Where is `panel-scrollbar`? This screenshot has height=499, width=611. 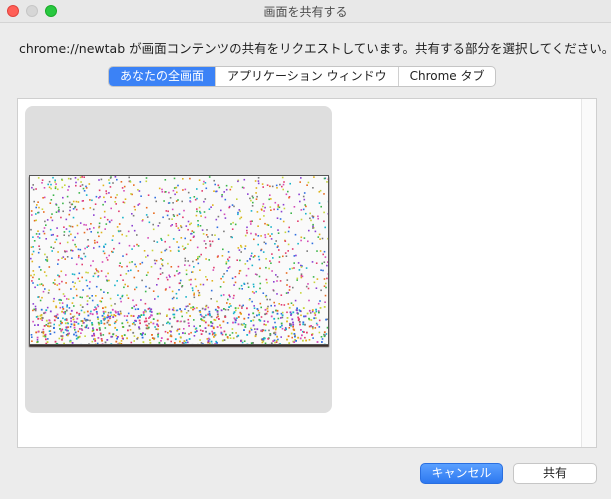
panel-scrollbar is located at coordinates (588, 273).